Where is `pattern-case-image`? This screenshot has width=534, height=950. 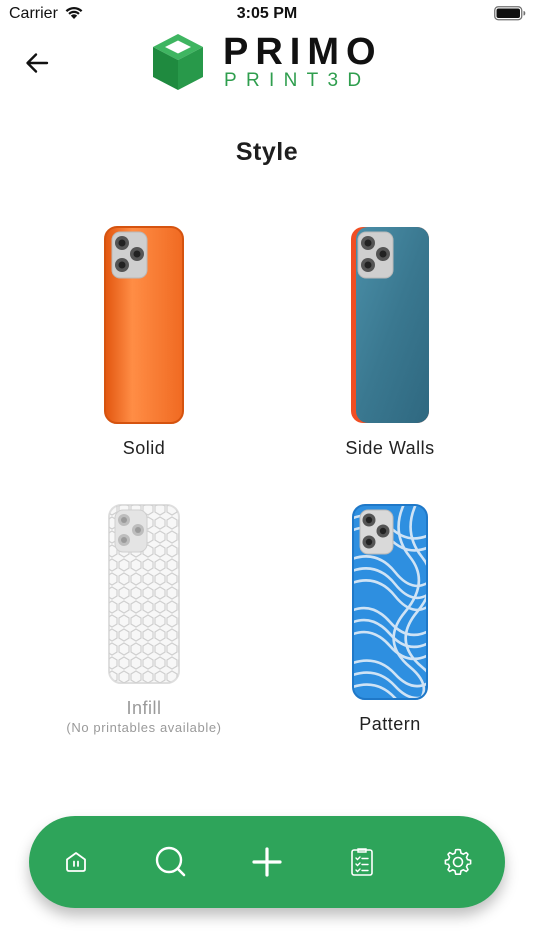
pattern-case-image is located at coordinates (390, 602).